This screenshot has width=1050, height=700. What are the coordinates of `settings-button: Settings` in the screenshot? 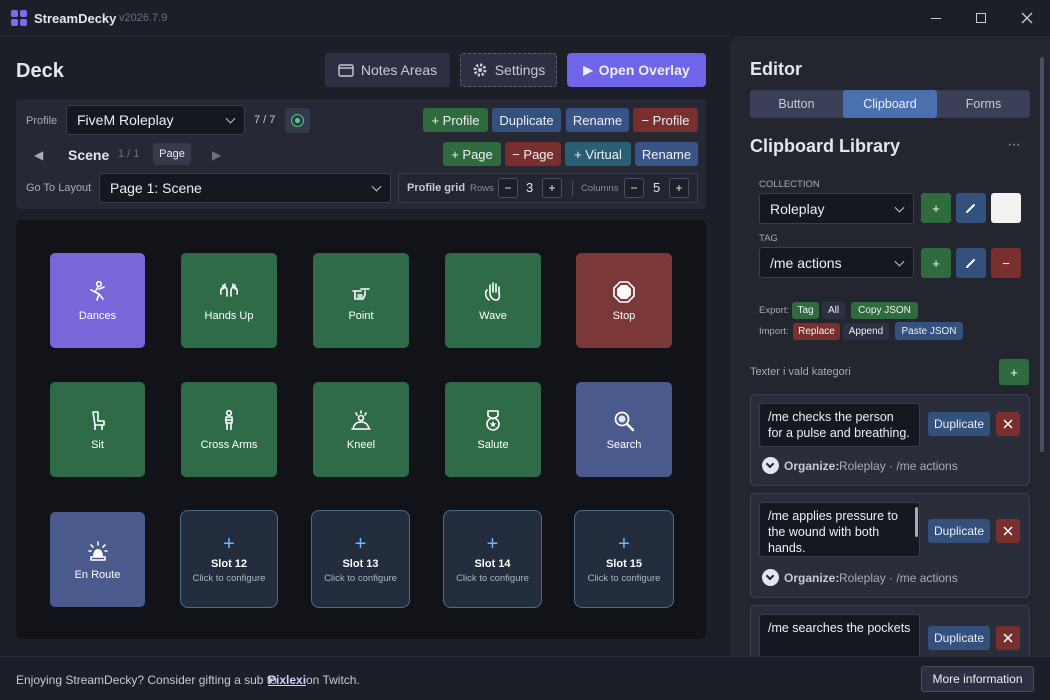 It's located at (508, 70).